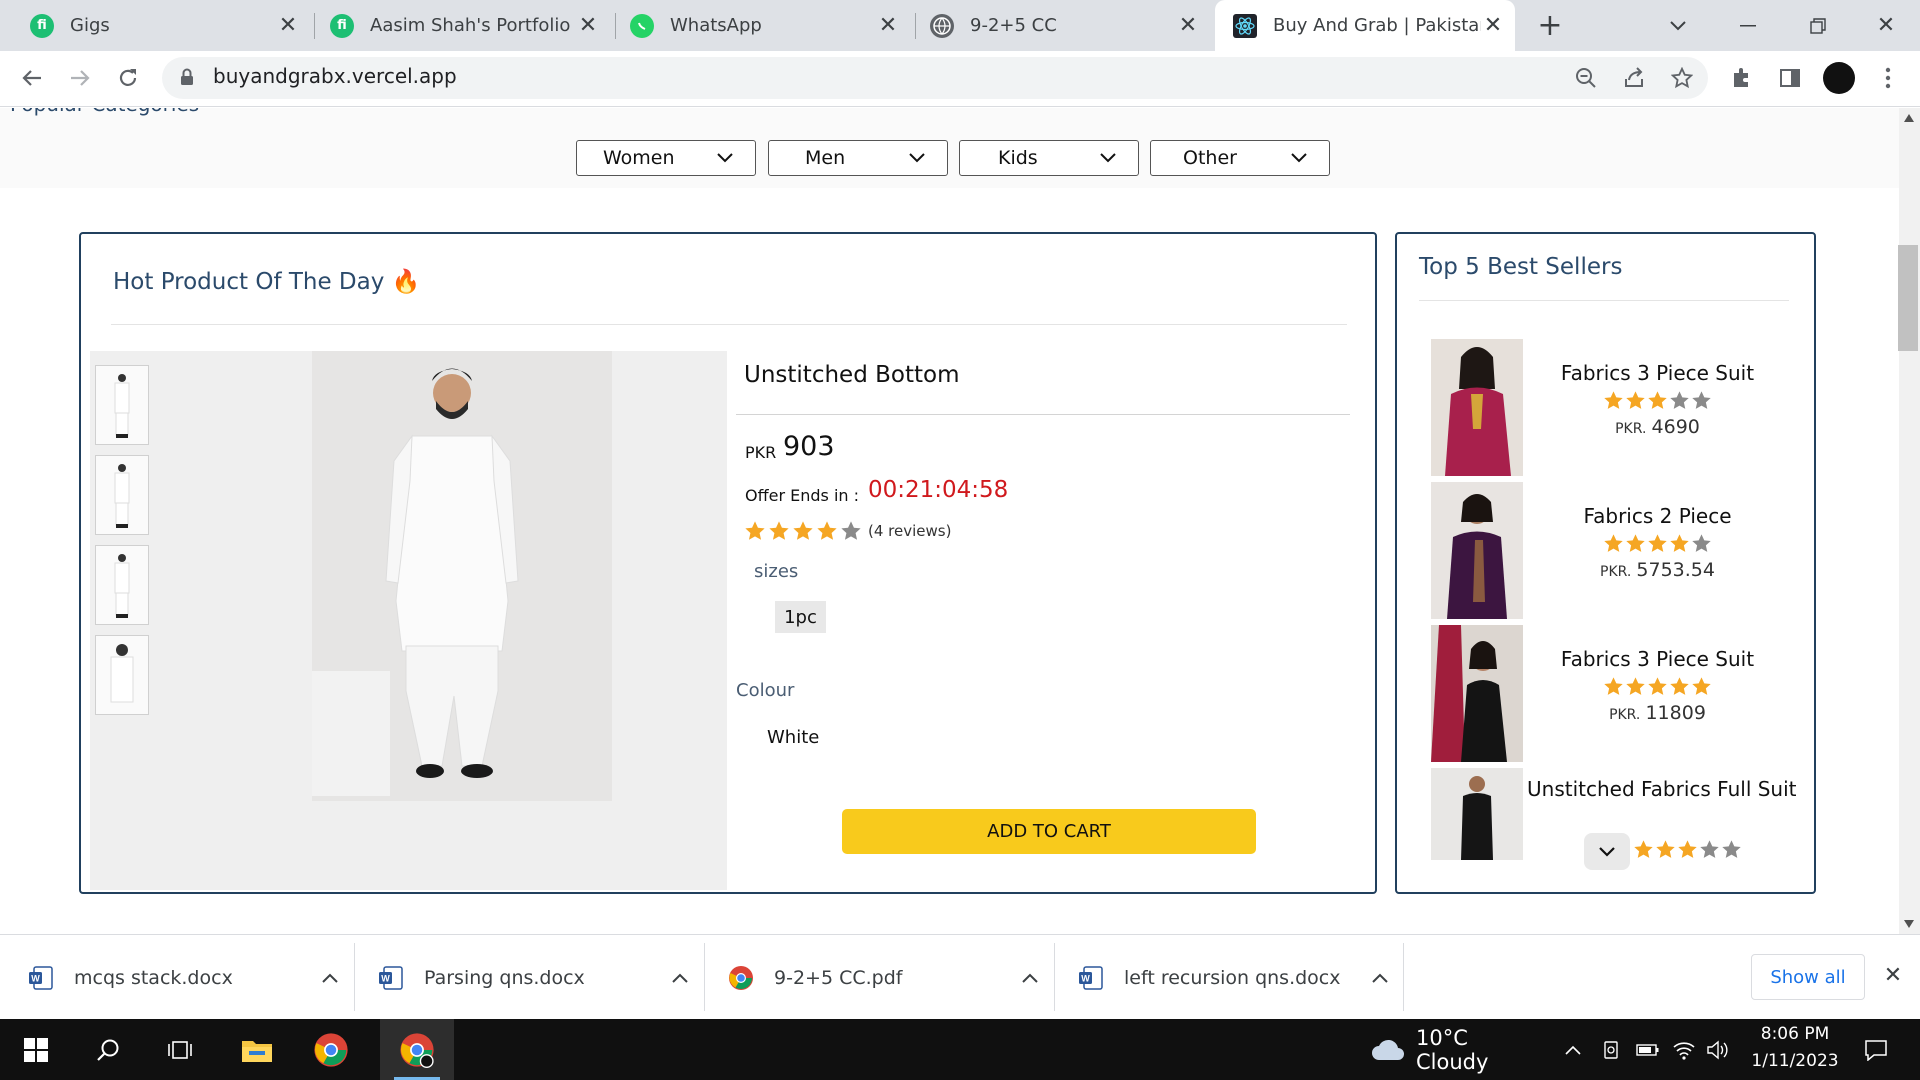 This screenshot has width=1920, height=1080. I want to click on back-icon, so click(32, 78).